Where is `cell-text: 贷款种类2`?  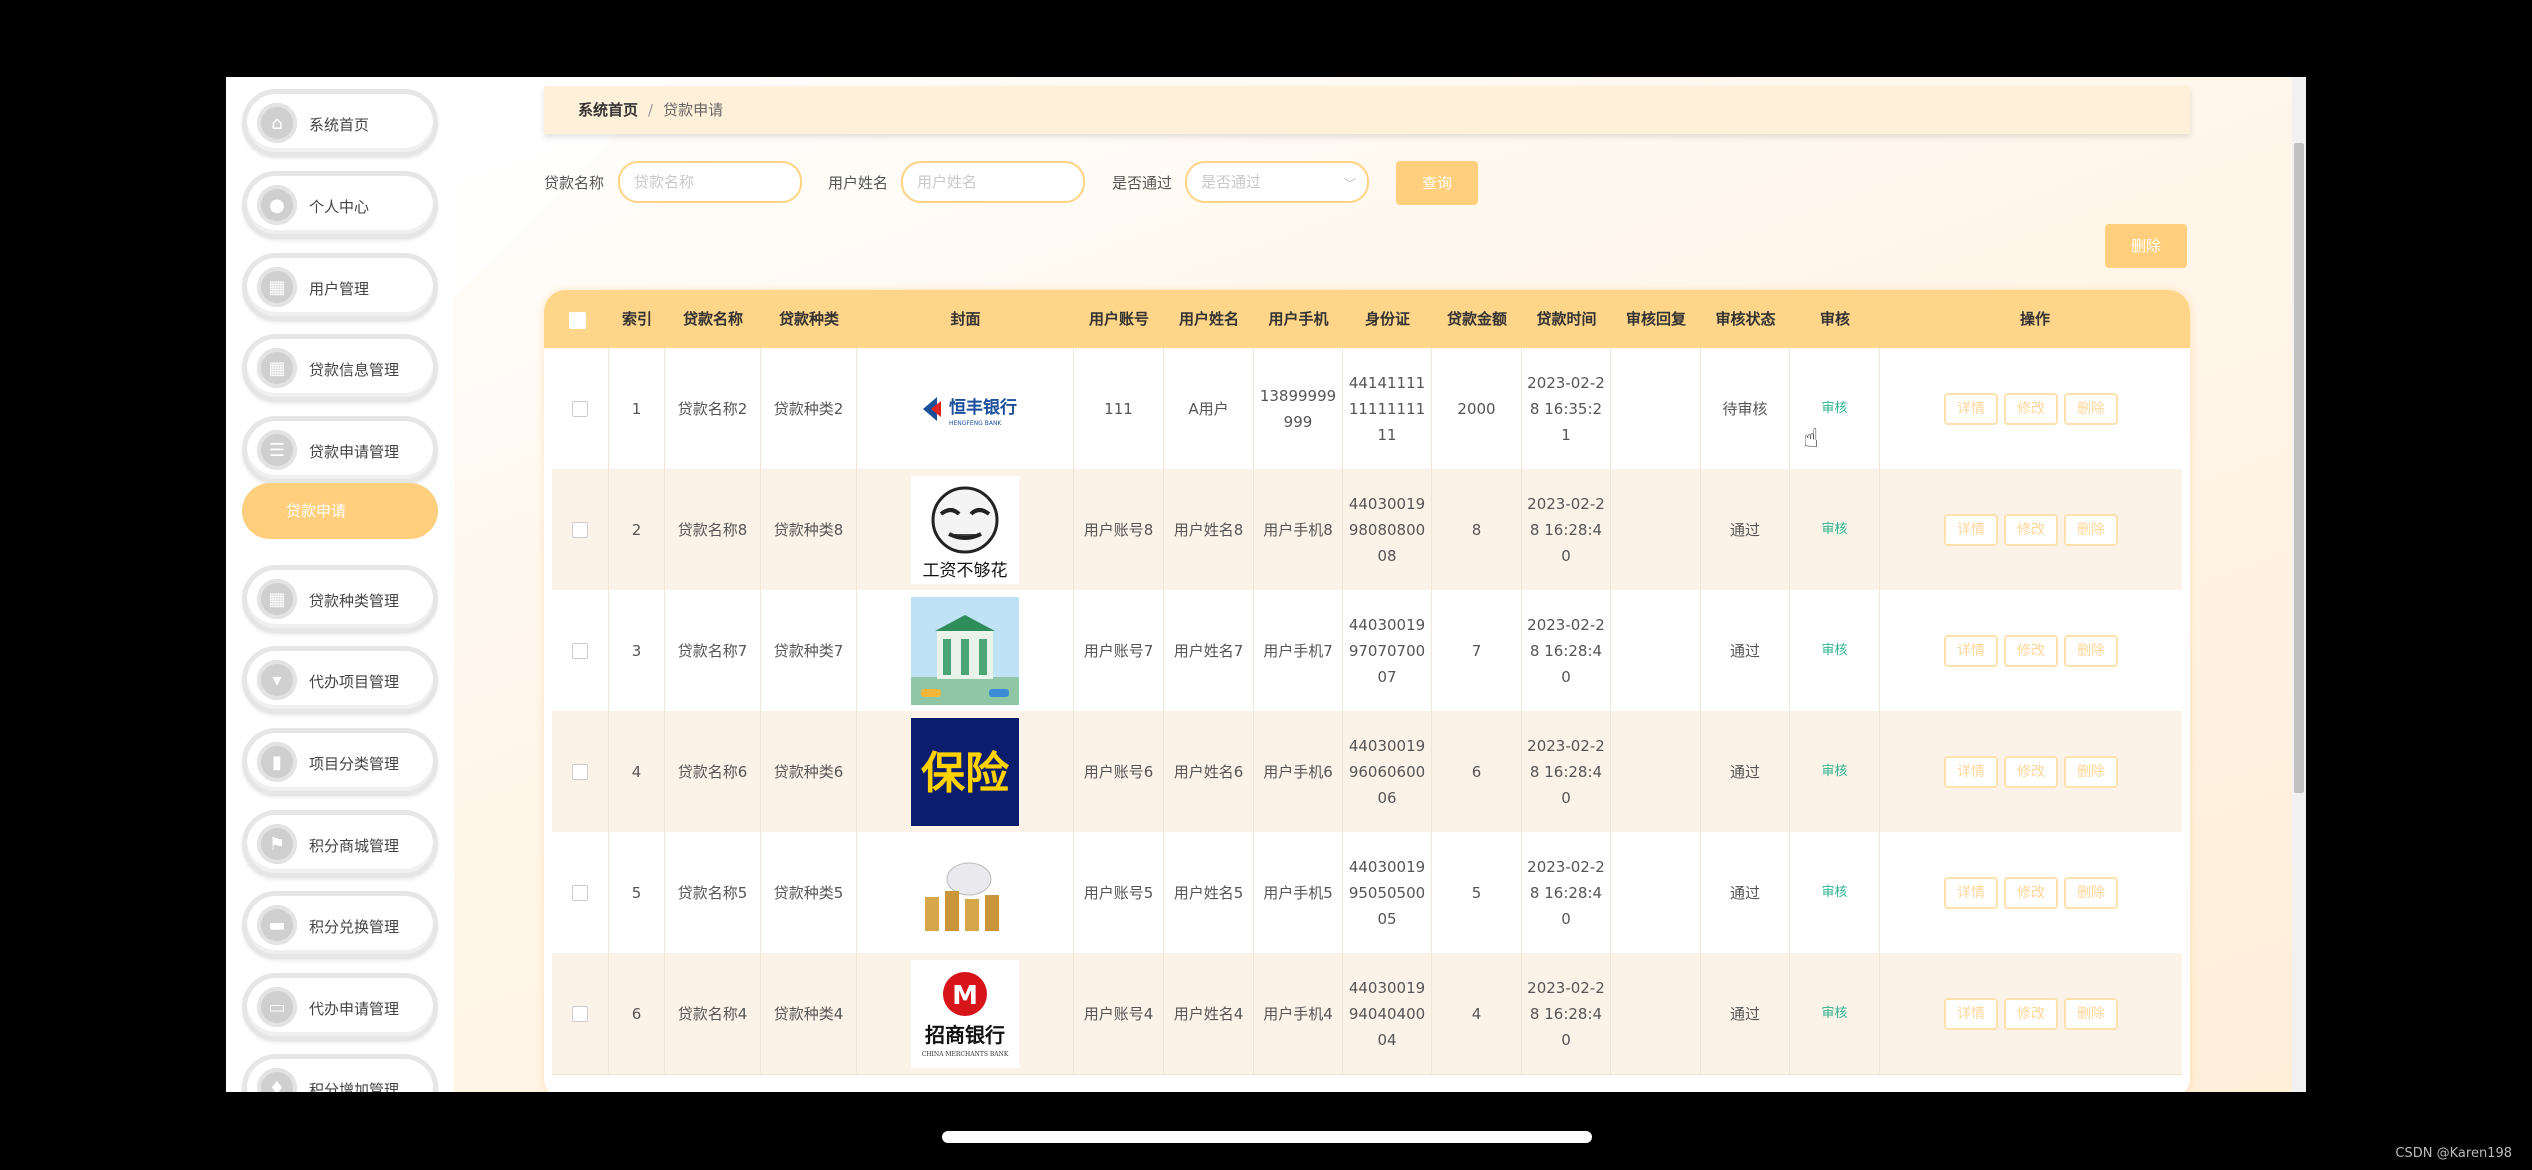
cell-text: 贷款种类2 is located at coordinates (808, 408).